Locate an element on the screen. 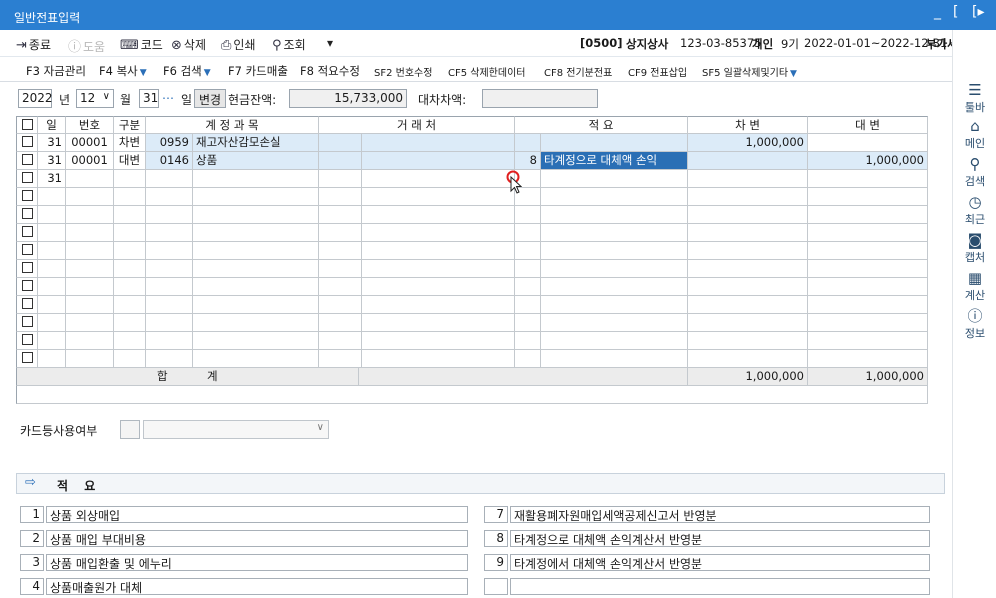 The image size is (996, 598). cell-memo-no: 8 is located at coordinates (528, 161).